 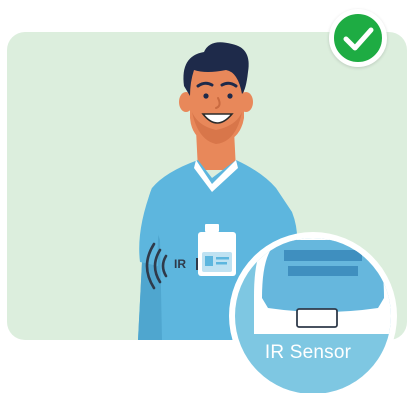 I want to click on check-badge, so click(x=358, y=38).